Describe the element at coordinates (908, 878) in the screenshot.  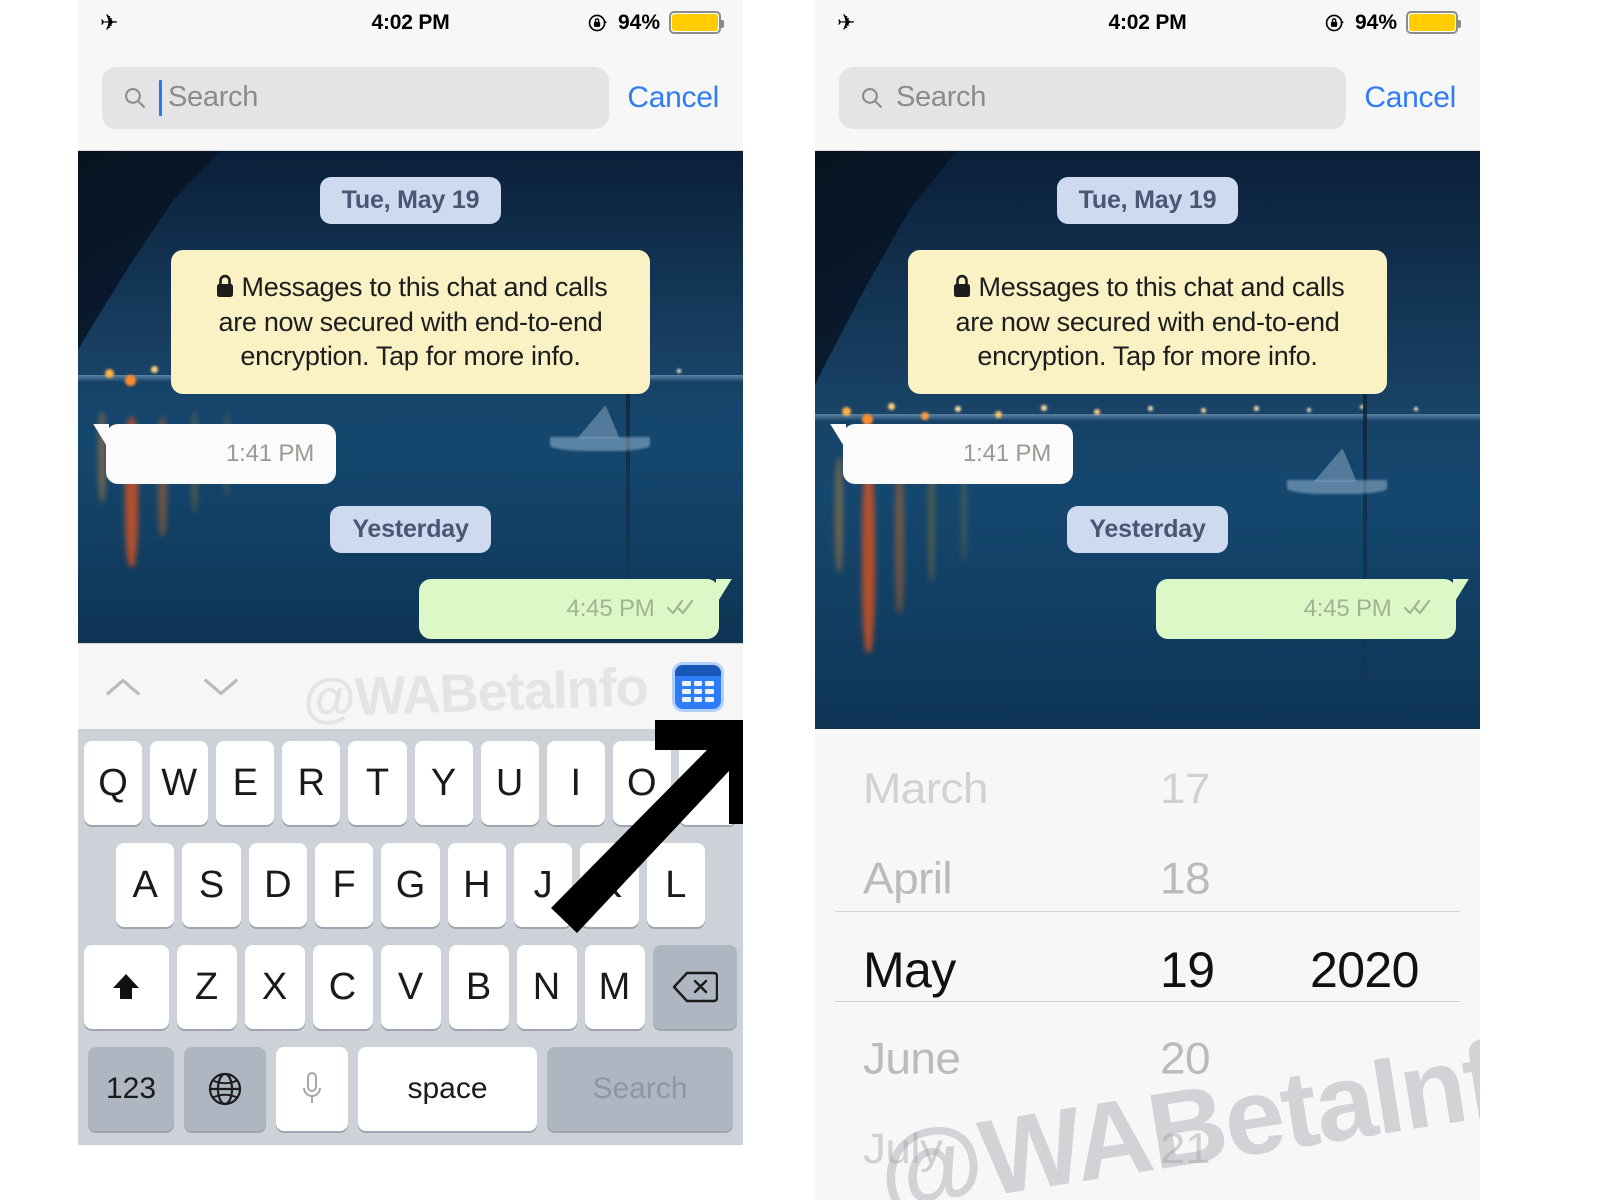
I see `picker-month-option: April` at that location.